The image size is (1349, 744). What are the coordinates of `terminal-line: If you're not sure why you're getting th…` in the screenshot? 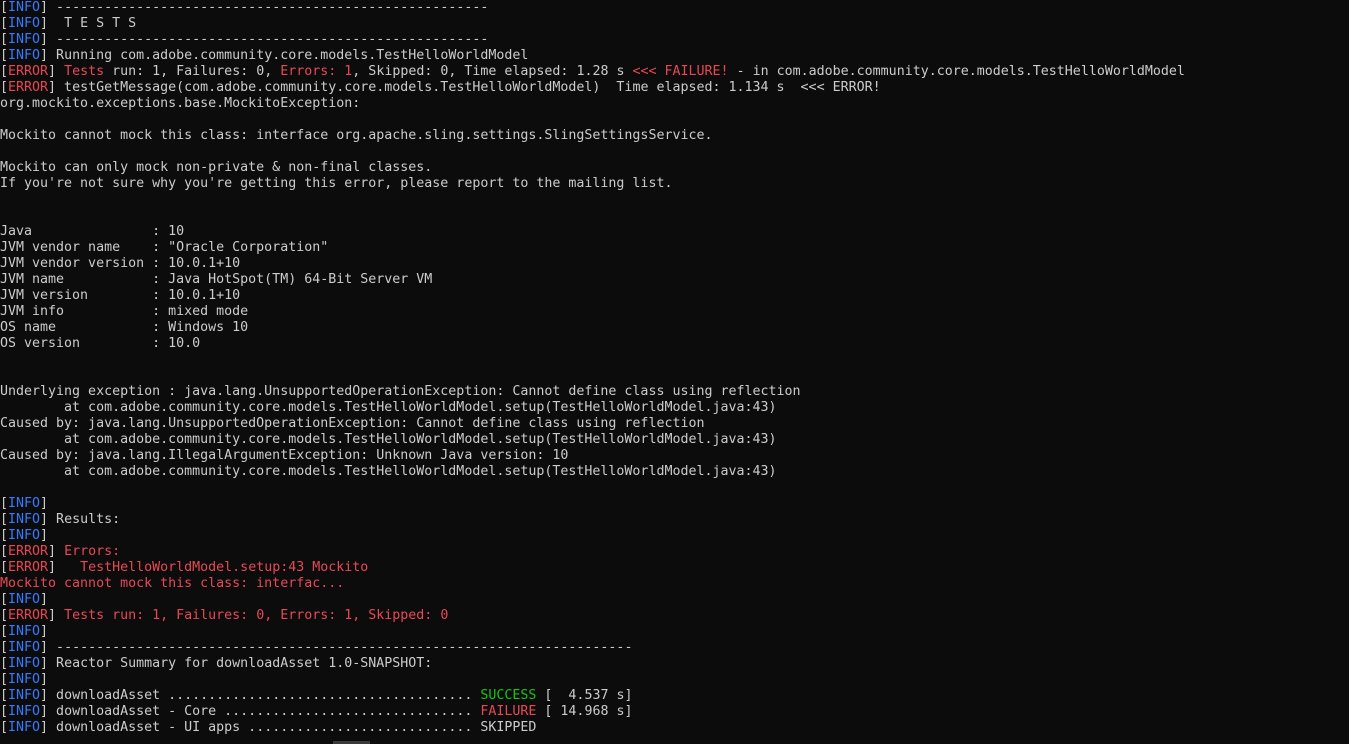 It's located at (674, 184).